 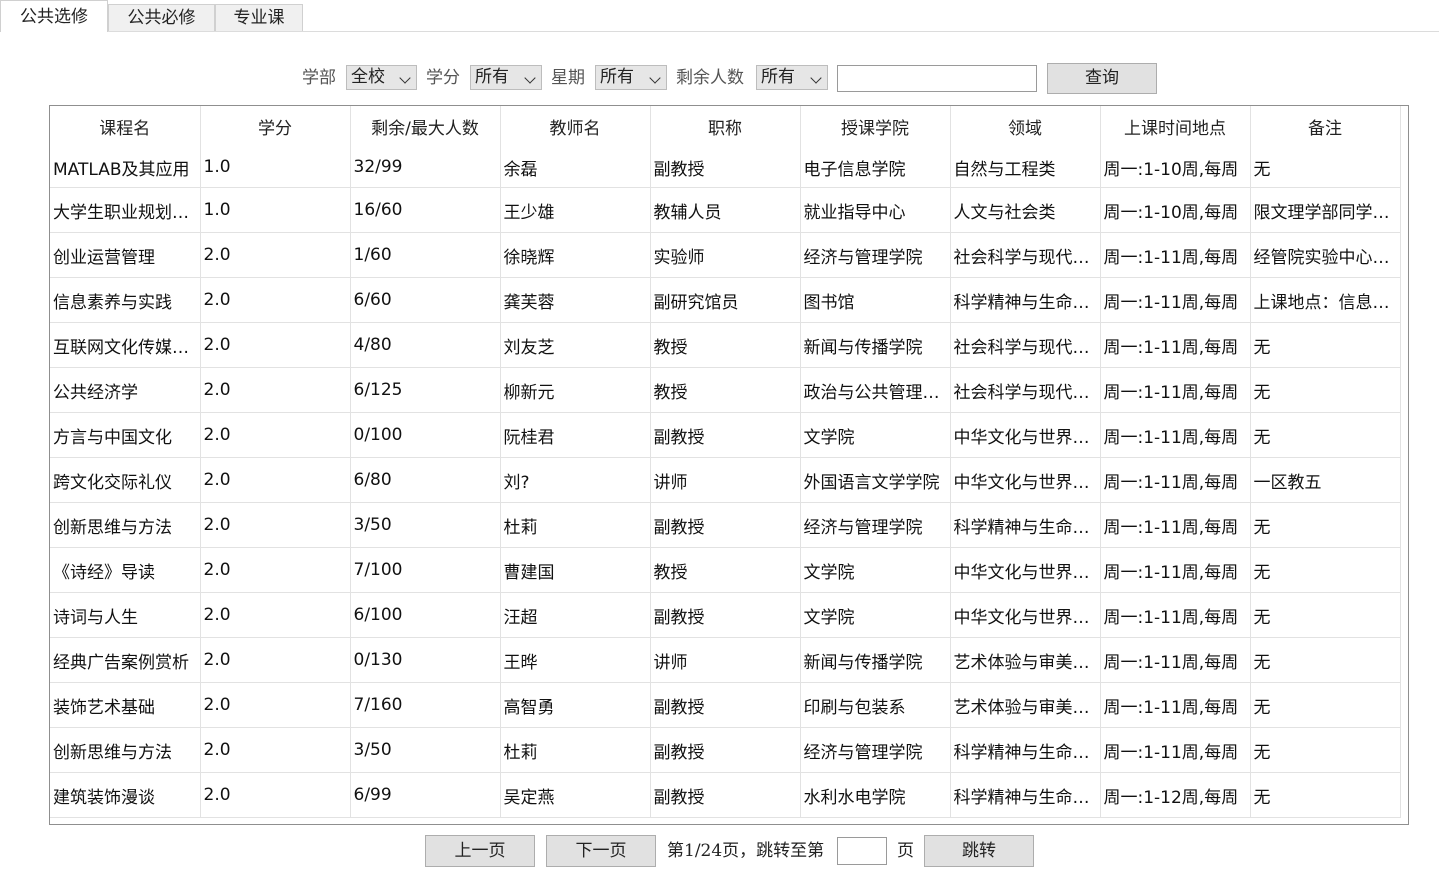 What do you see at coordinates (125, 126) in the screenshot?
I see `course-name-header: 课程名` at bounding box center [125, 126].